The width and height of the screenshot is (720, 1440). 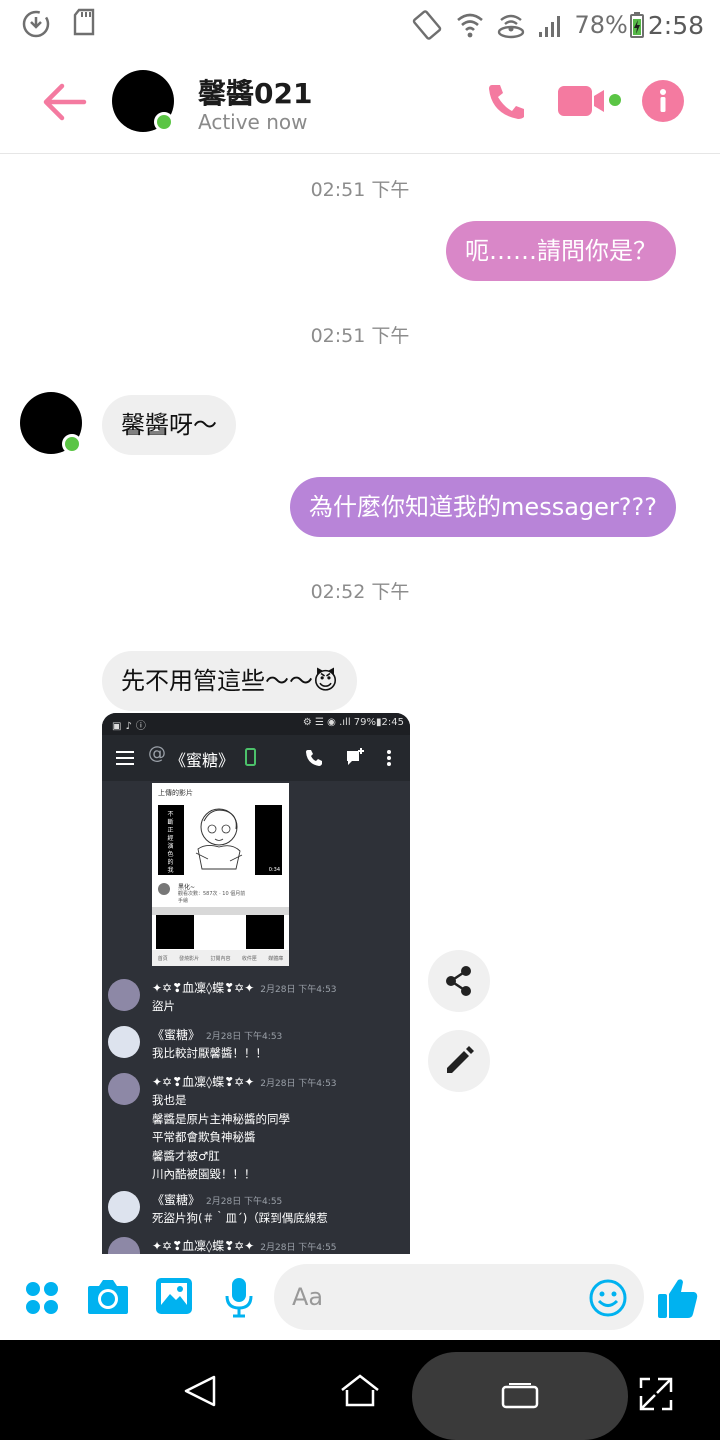 I want to click on share-button, so click(x=459, y=981).